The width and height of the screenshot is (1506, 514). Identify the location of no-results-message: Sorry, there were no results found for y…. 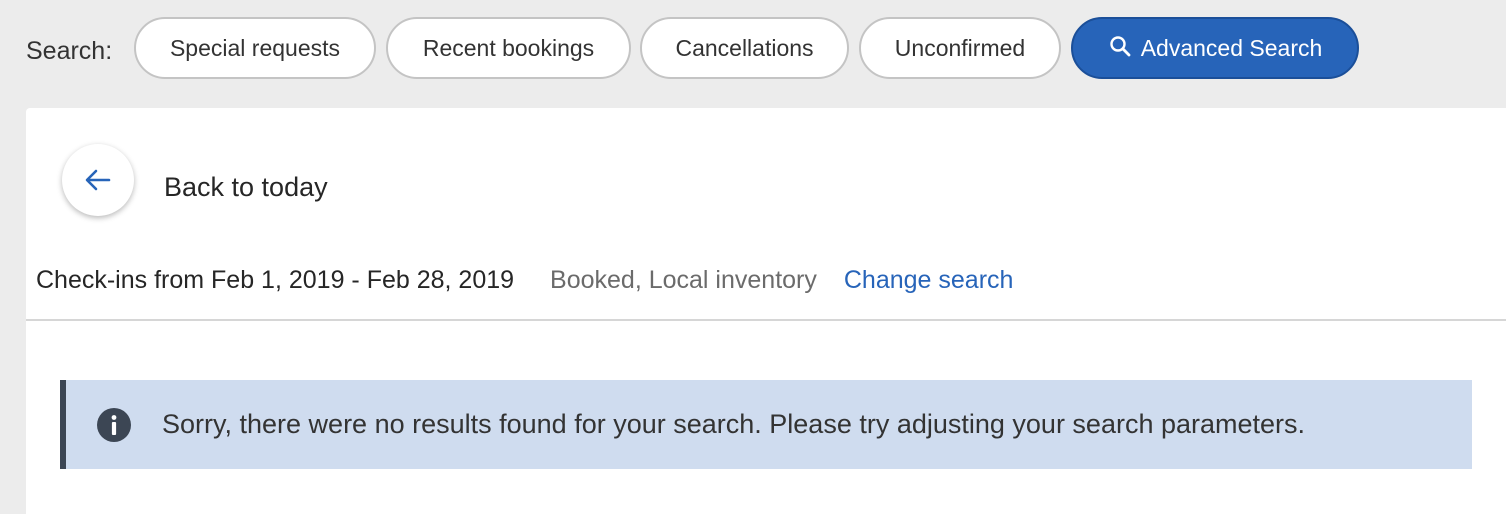
(734, 424).